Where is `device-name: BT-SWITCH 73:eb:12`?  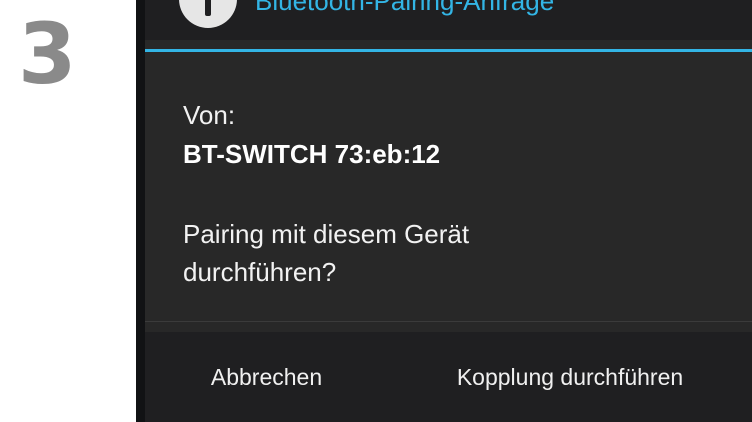 device-name: BT-SWITCH 73:eb:12 is located at coordinates (312, 154).